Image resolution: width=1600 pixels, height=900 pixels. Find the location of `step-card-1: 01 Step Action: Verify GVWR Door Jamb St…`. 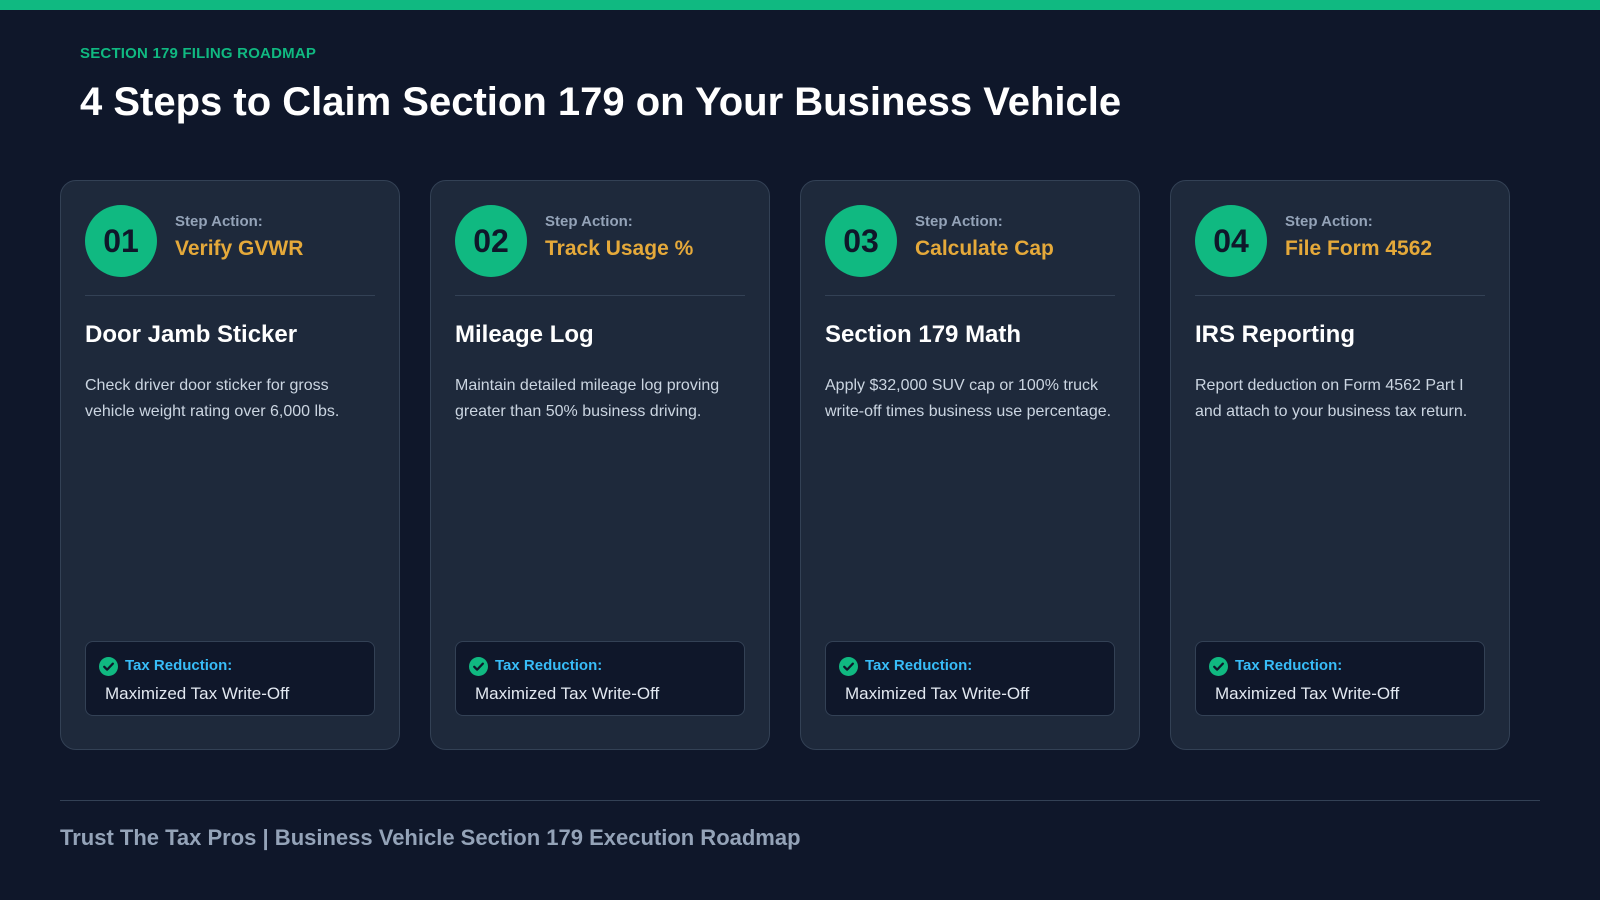

step-card-1: 01 Step Action: Verify GVWR Door Jamb St… is located at coordinates (230, 465).